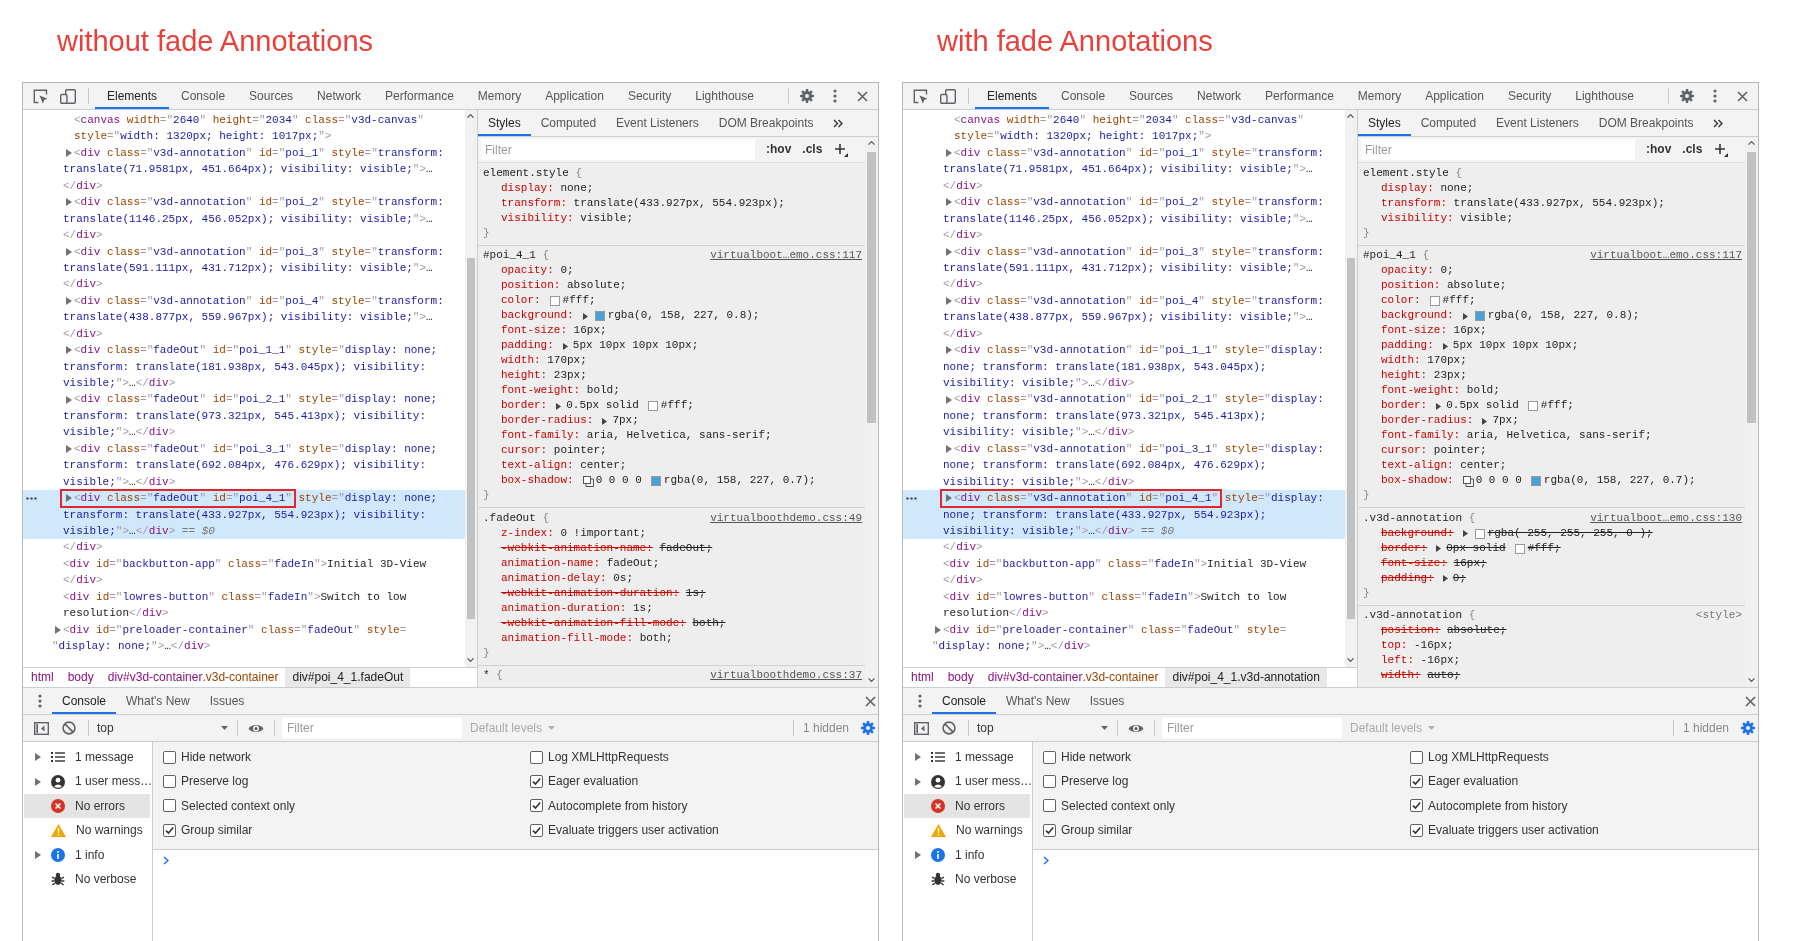 This screenshot has height=941, width=1800. Describe the element at coordinates (245, 564) in the screenshot. I see `dom-node-line: <div id="backbutton-app" class="fadeIn">Initial 3D-View` at that location.